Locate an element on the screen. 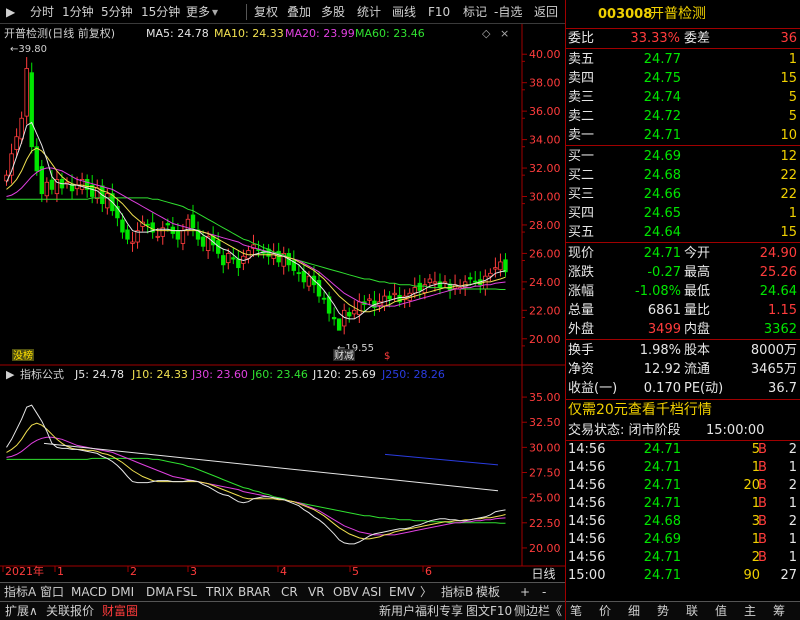  close-icon: × is located at coordinates (504, 33).